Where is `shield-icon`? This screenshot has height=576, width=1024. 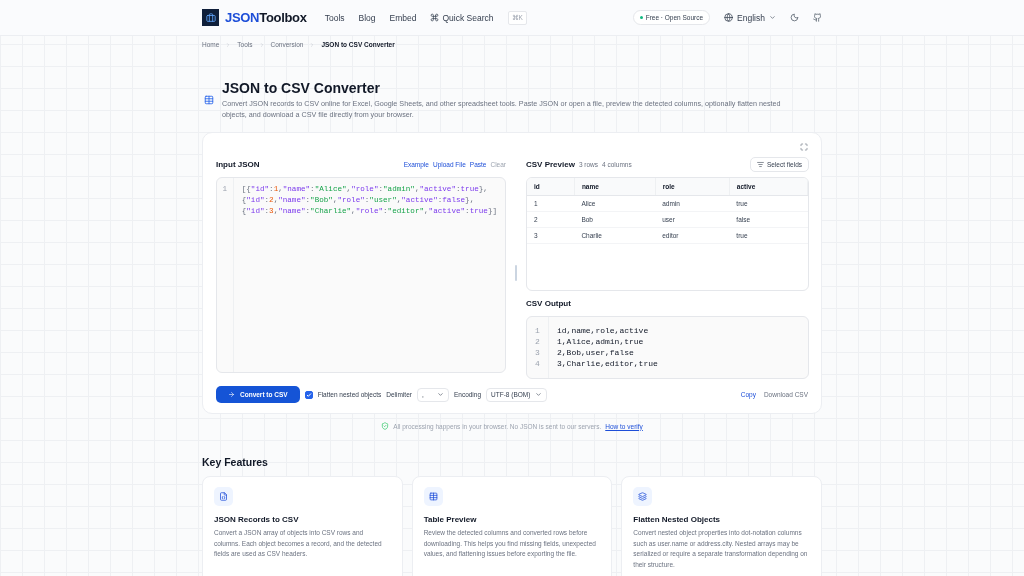
shield-icon is located at coordinates (385, 426).